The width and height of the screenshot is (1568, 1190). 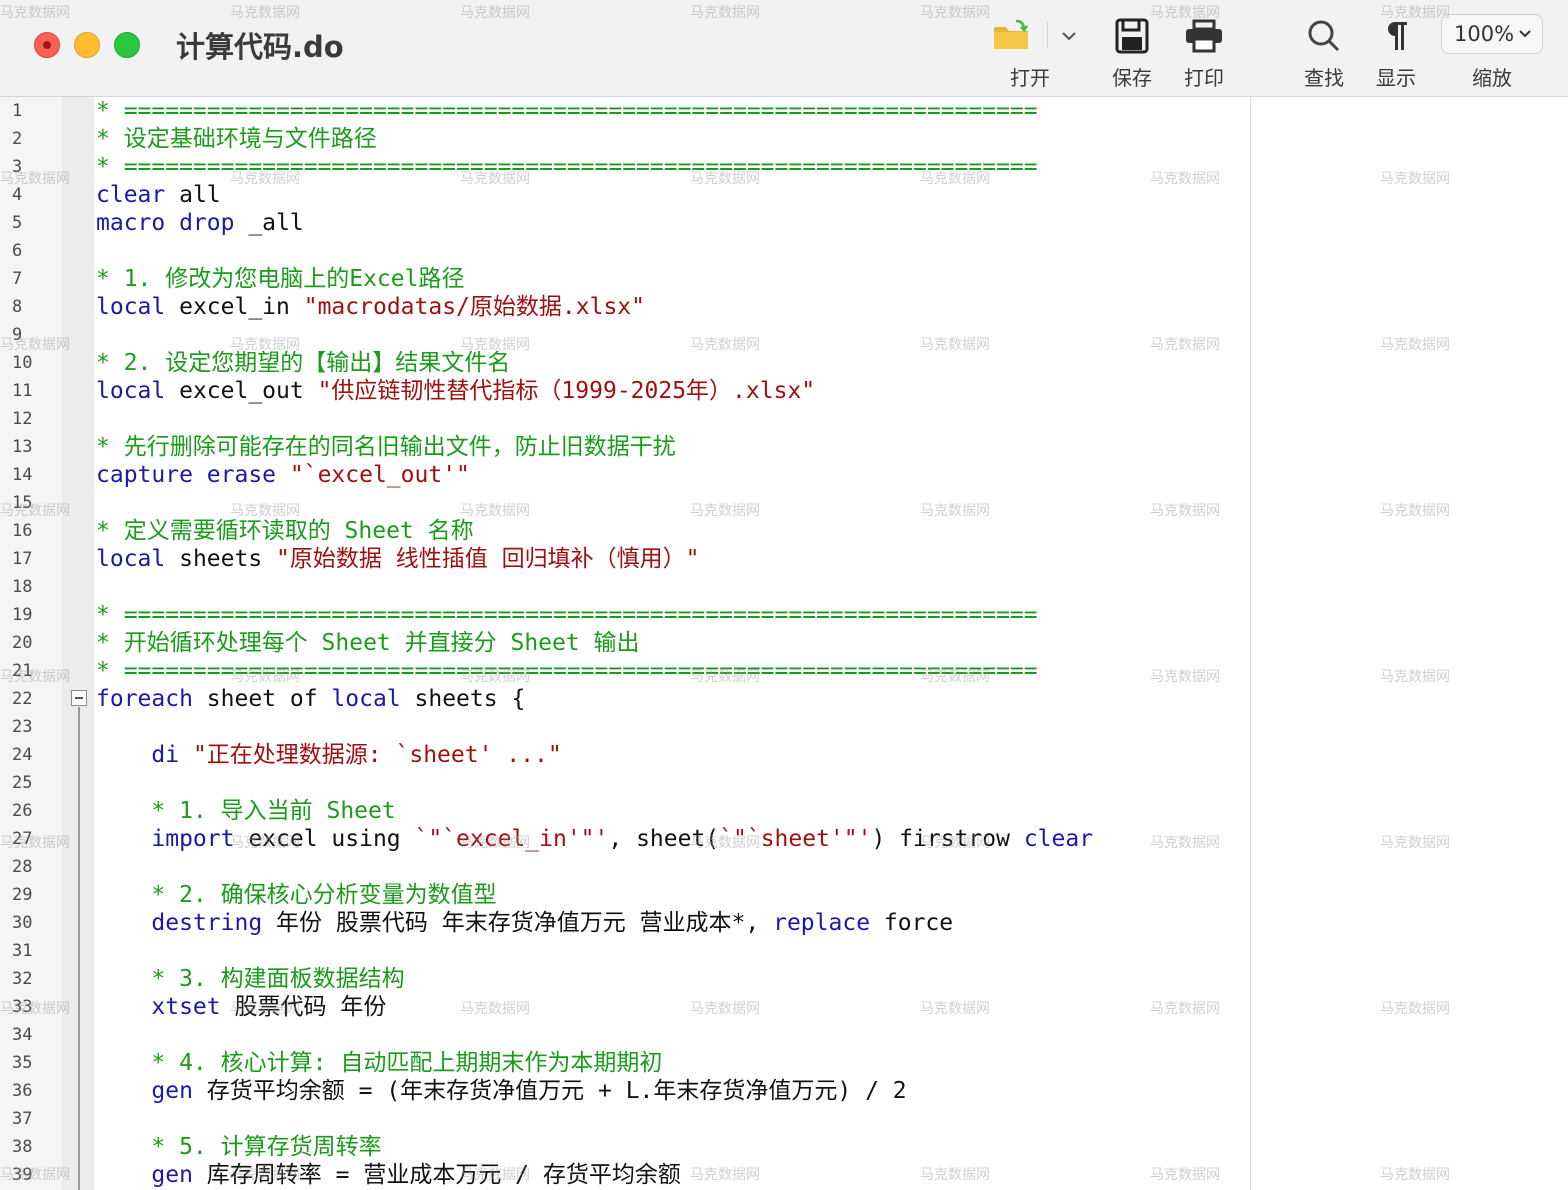 I want to click on code-token: "macrodatas/原始数据.xlsx", so click(x=474, y=307).